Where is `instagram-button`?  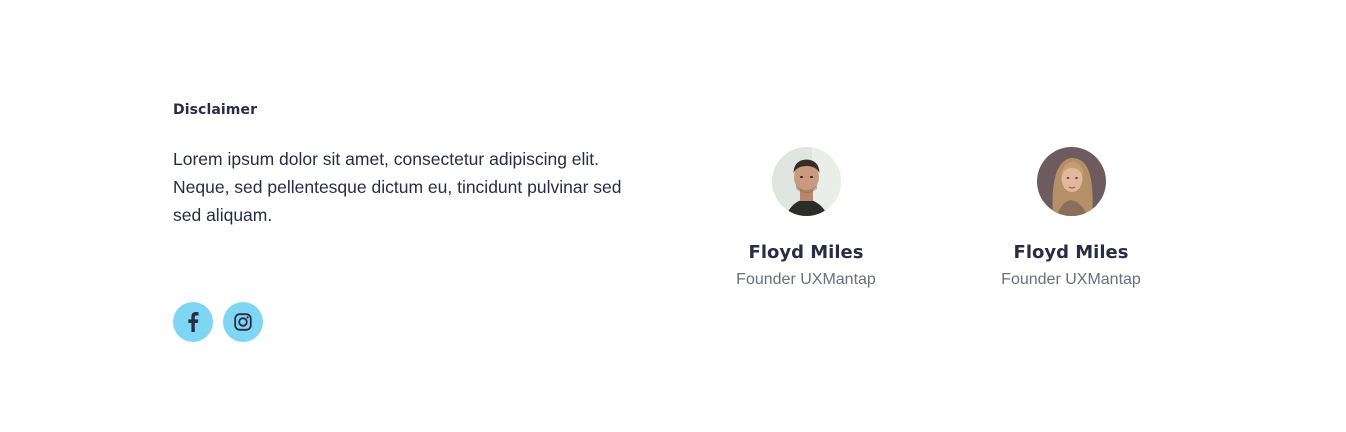 instagram-button is located at coordinates (243, 322).